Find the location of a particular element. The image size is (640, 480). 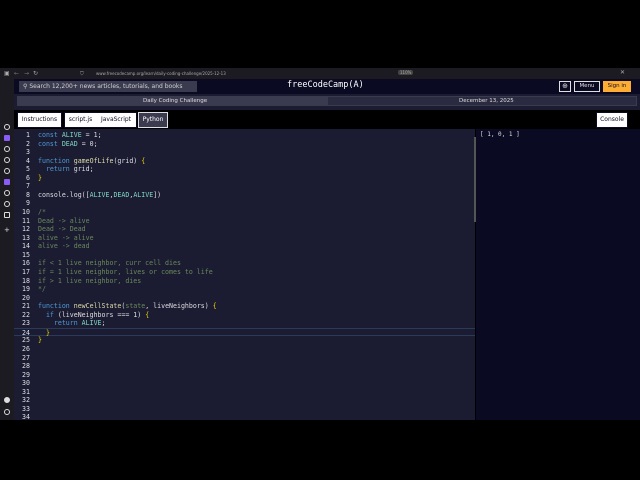

code-line: 14 alive -> dead is located at coordinates (244, 246).